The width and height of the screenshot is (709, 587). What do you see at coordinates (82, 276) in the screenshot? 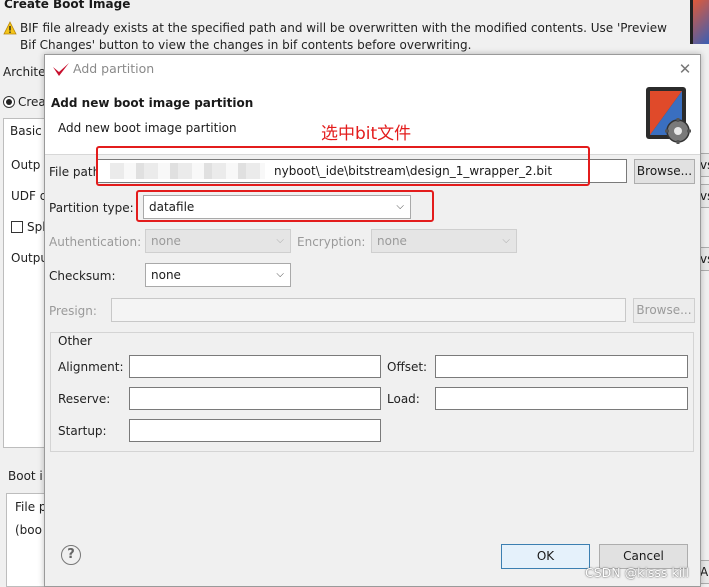
I see `checksum-label: Checksum:` at bounding box center [82, 276].